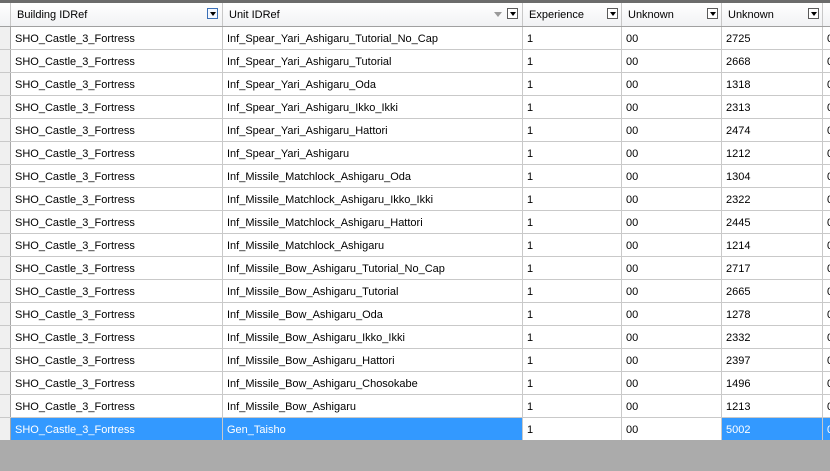  What do you see at coordinates (772, 176) in the screenshot?
I see `cell-unknown-2: 1304` at bounding box center [772, 176].